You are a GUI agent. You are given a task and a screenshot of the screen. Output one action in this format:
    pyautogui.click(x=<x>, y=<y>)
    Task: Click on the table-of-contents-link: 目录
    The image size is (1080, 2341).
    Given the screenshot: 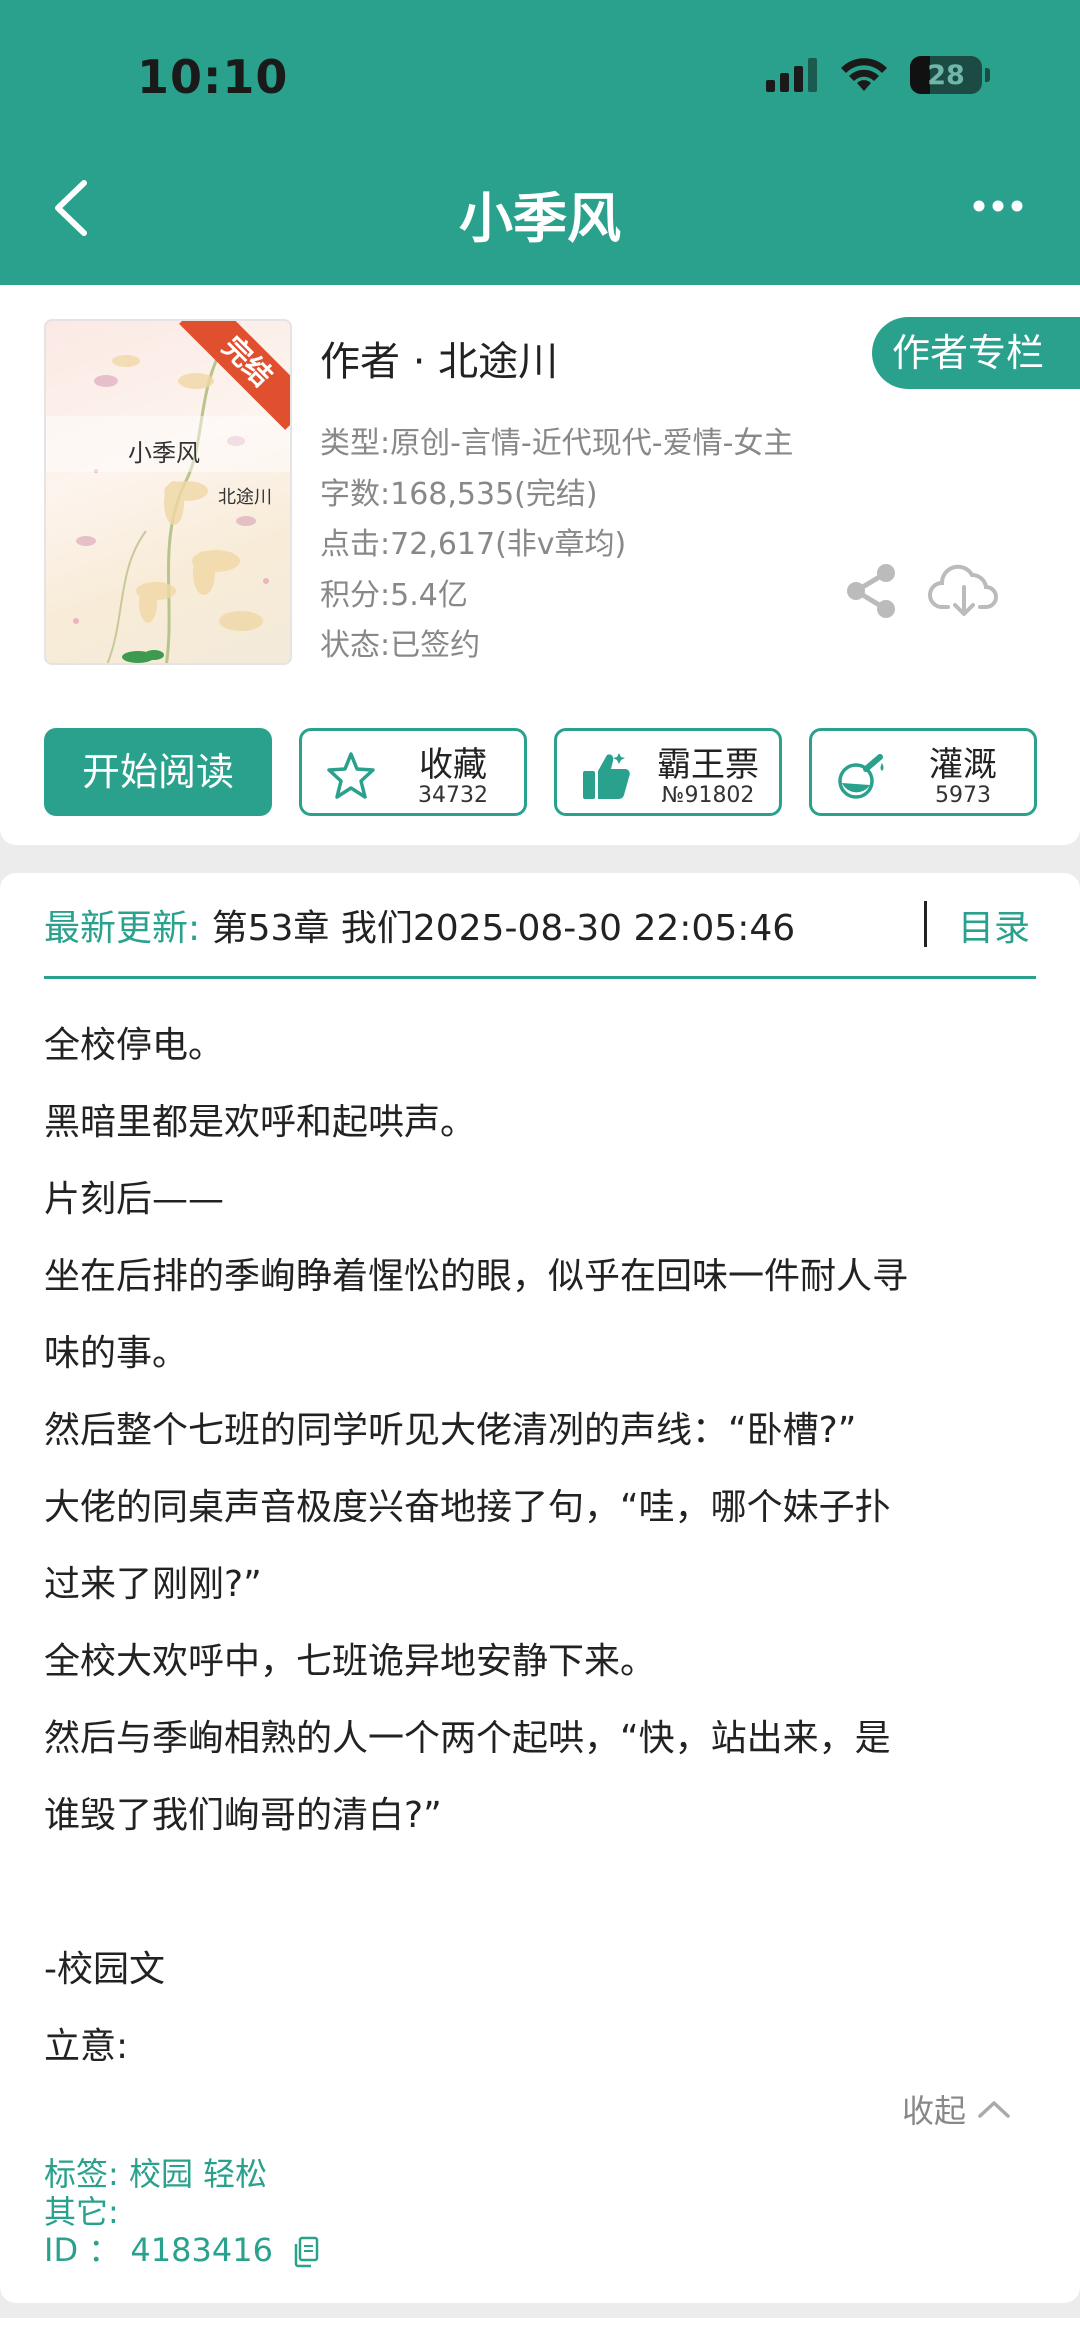 What is the action you would take?
    pyautogui.click(x=994, y=925)
    